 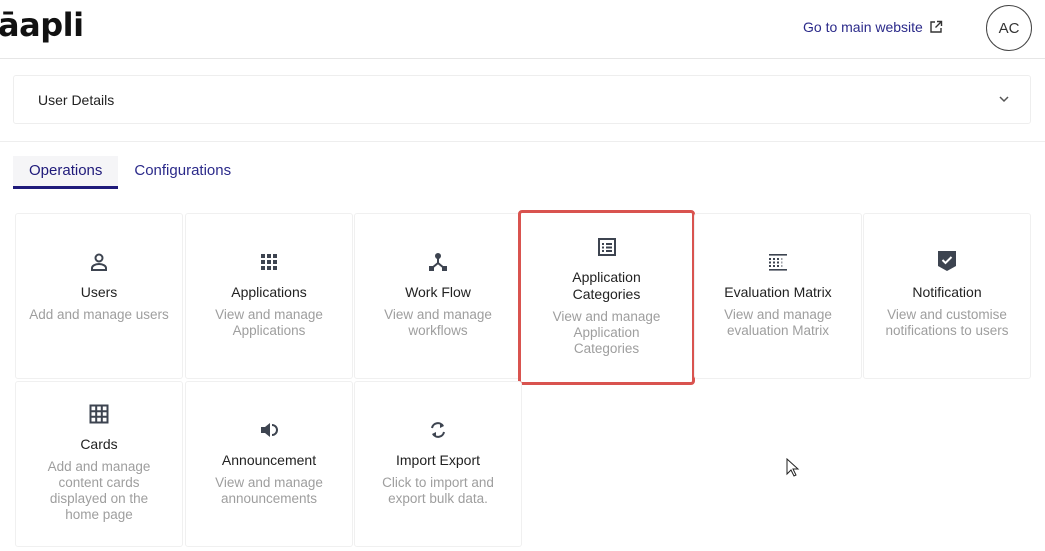 What do you see at coordinates (99, 444) in the screenshot?
I see `card-title: Cards` at bounding box center [99, 444].